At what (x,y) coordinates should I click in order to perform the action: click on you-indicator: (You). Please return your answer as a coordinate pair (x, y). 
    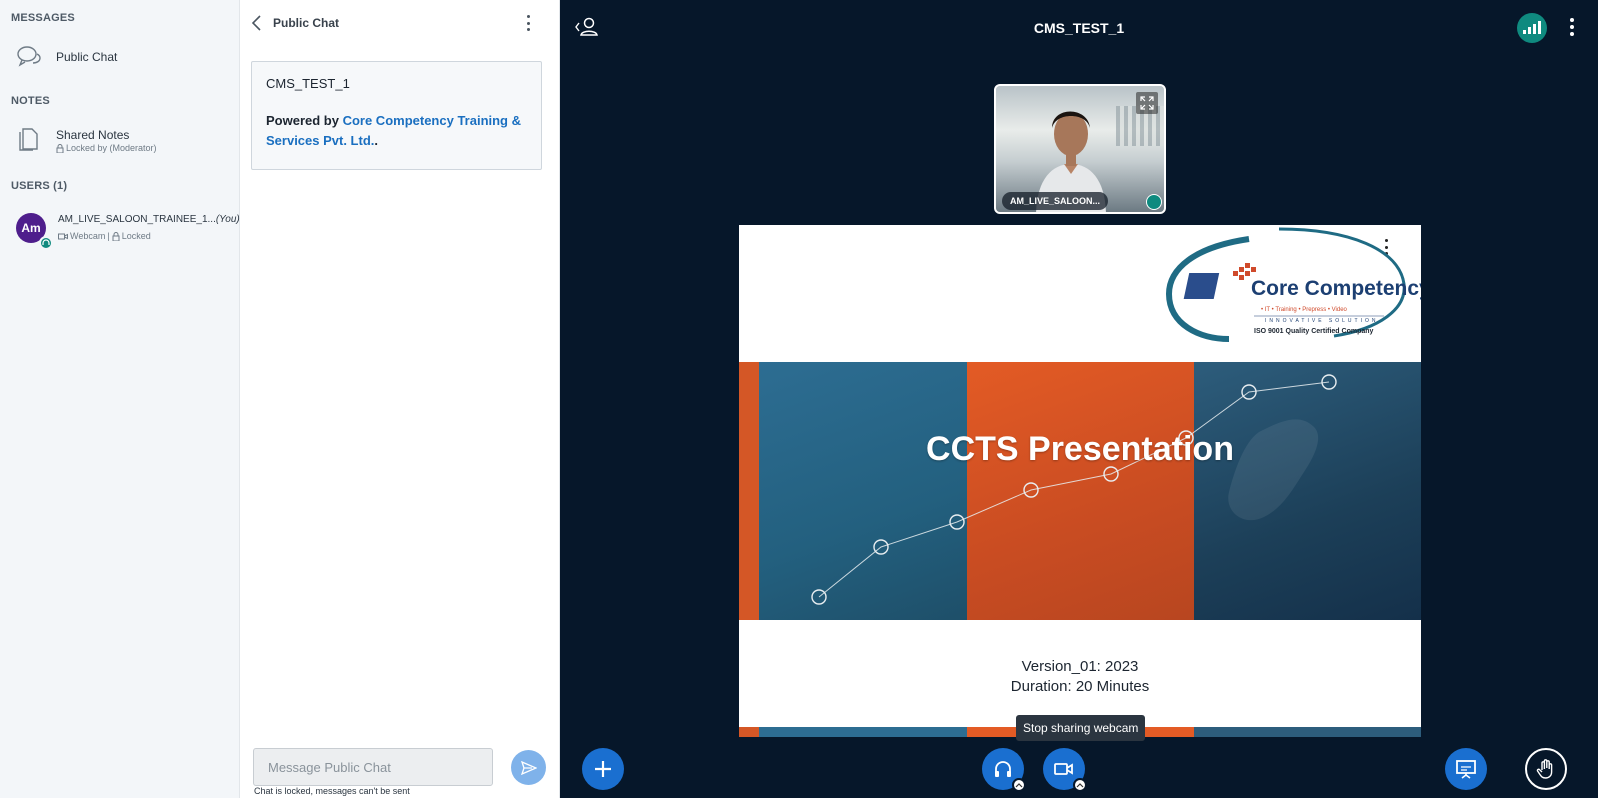
    Looking at the image, I should click on (227, 219).